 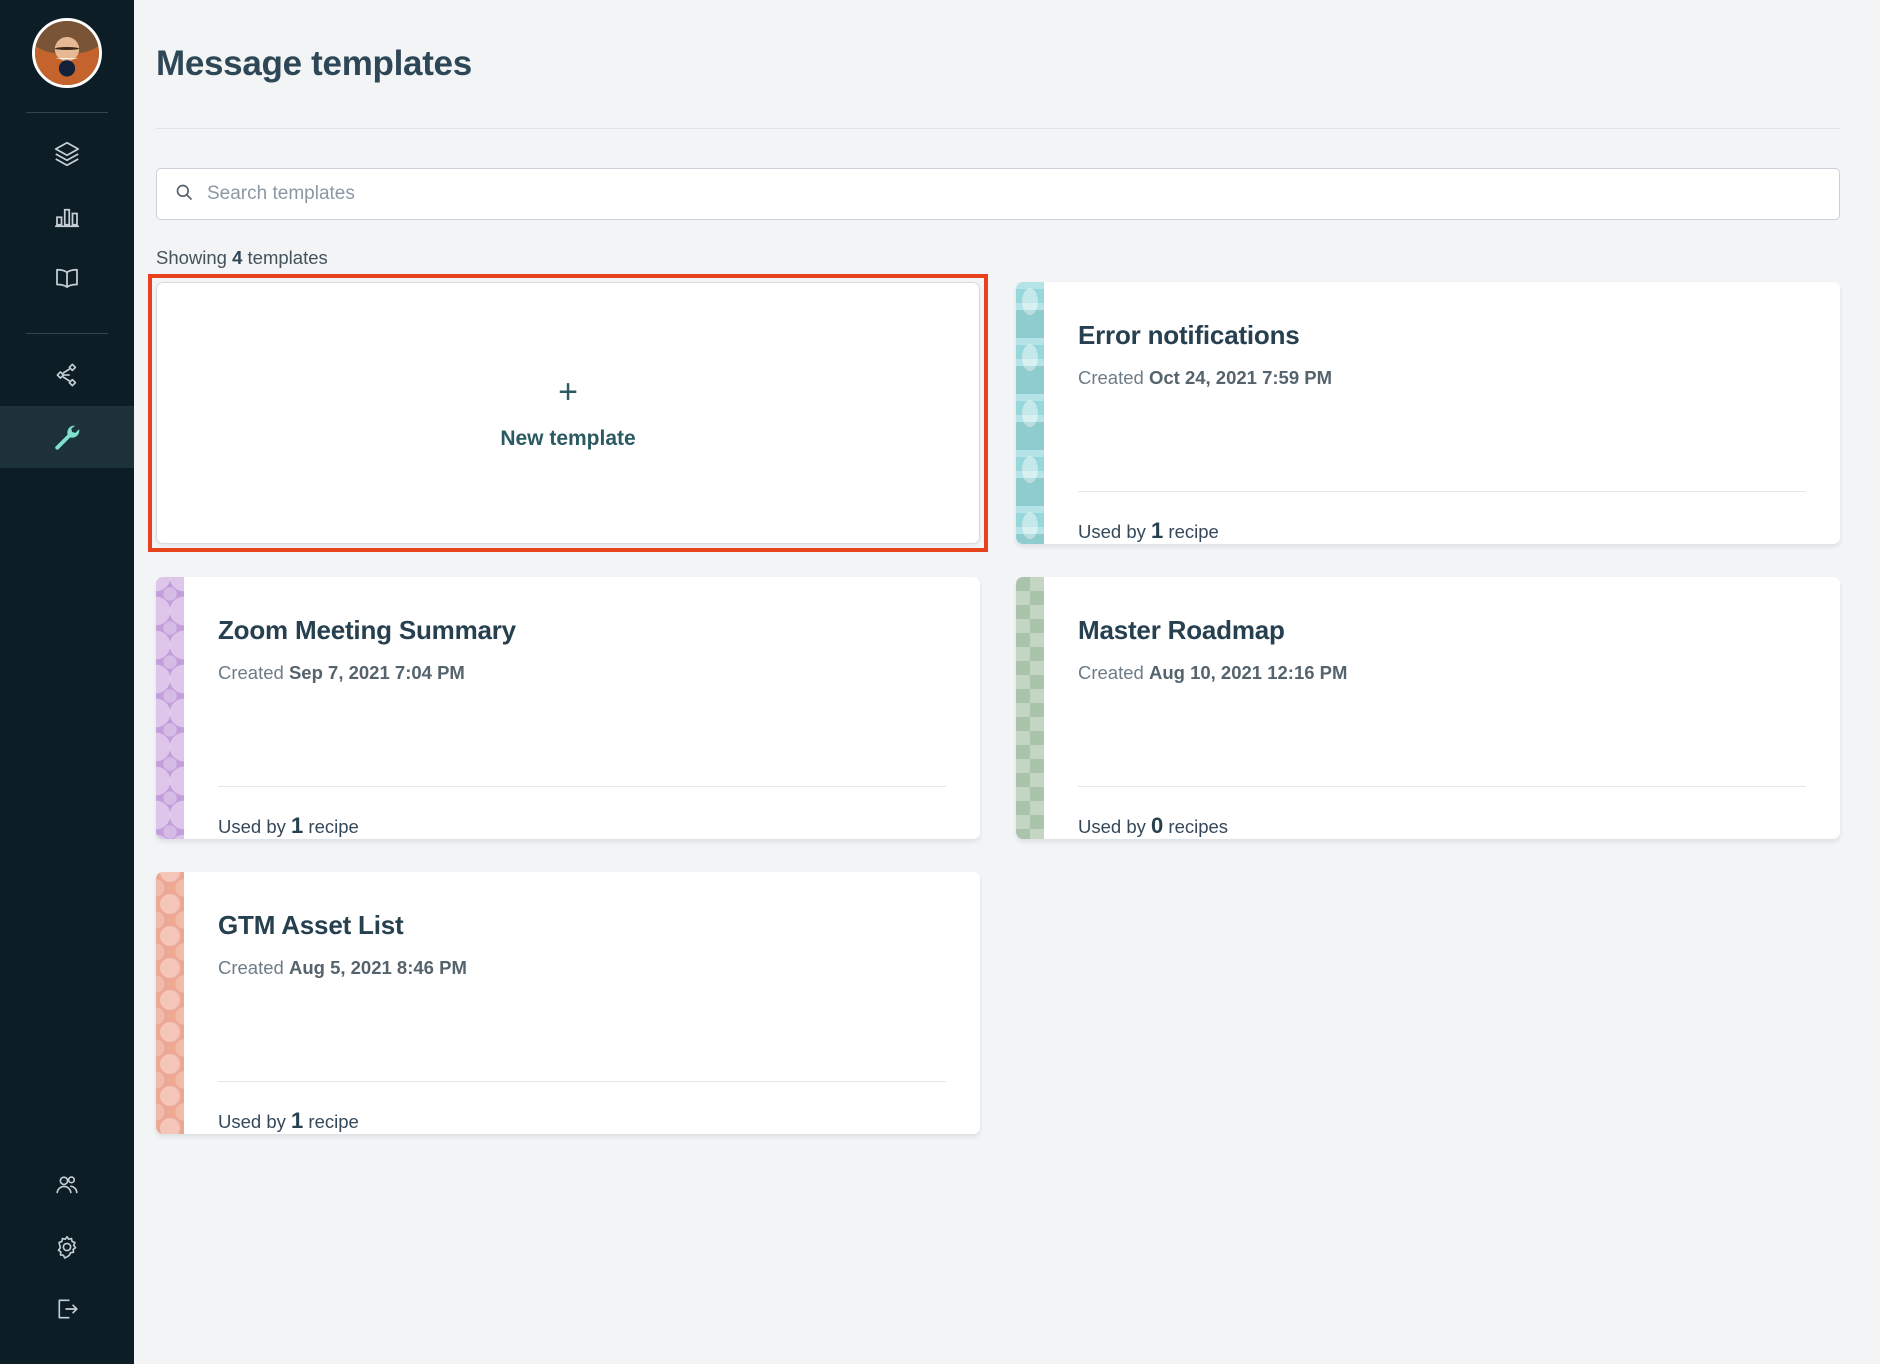 I want to click on showing-count: 4, so click(x=237, y=257).